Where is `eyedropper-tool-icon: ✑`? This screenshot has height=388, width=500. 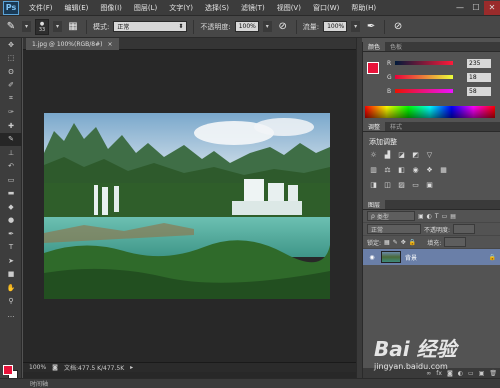 eyedropper-tool-icon: ✑ is located at coordinates (11, 113).